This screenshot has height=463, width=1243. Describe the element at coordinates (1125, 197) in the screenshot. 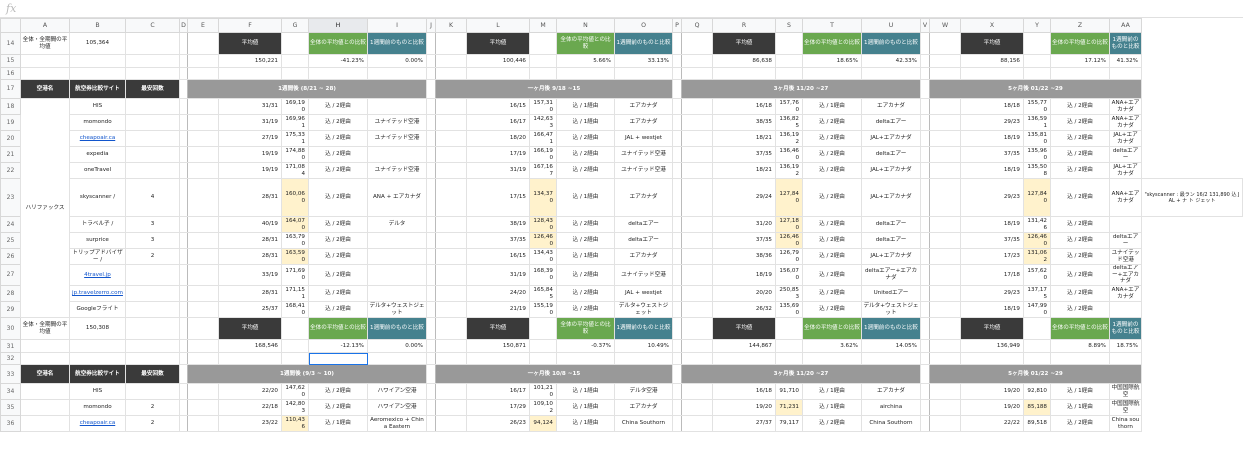

I see `airline: ANA+エアカナダ` at that location.